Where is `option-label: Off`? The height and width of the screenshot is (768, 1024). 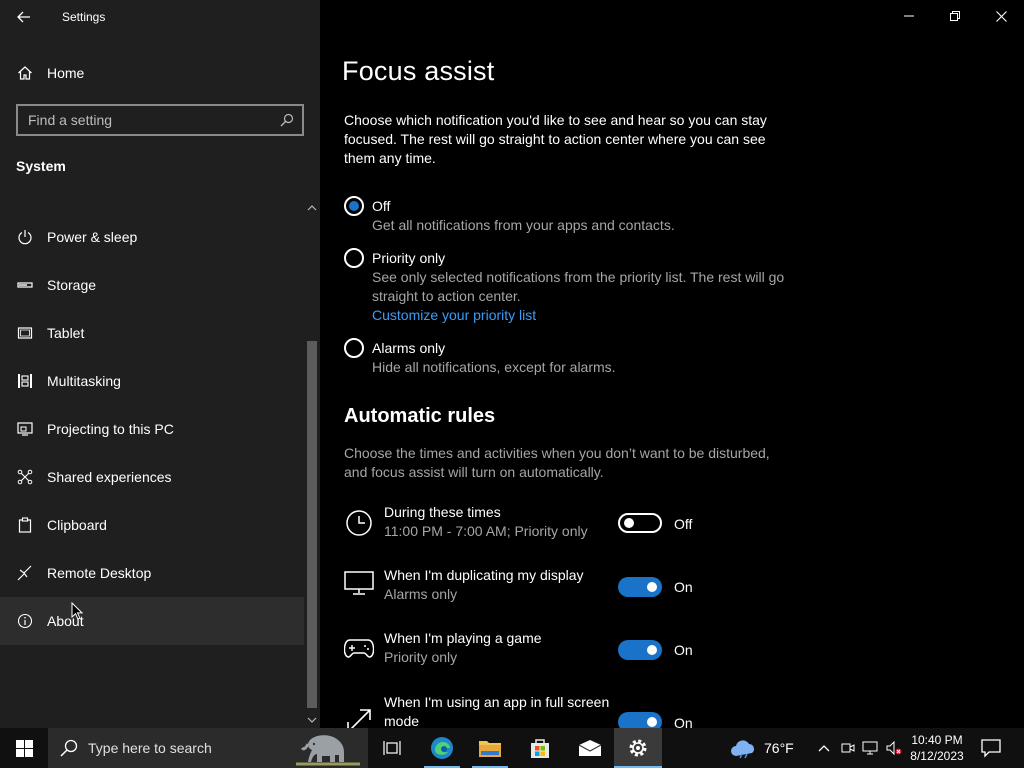
option-label: Off is located at coordinates (381, 206).